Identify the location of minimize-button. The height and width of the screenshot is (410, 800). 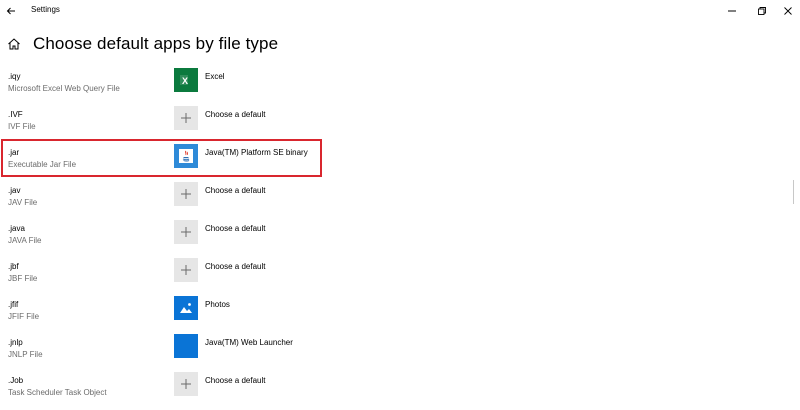
(732, 11).